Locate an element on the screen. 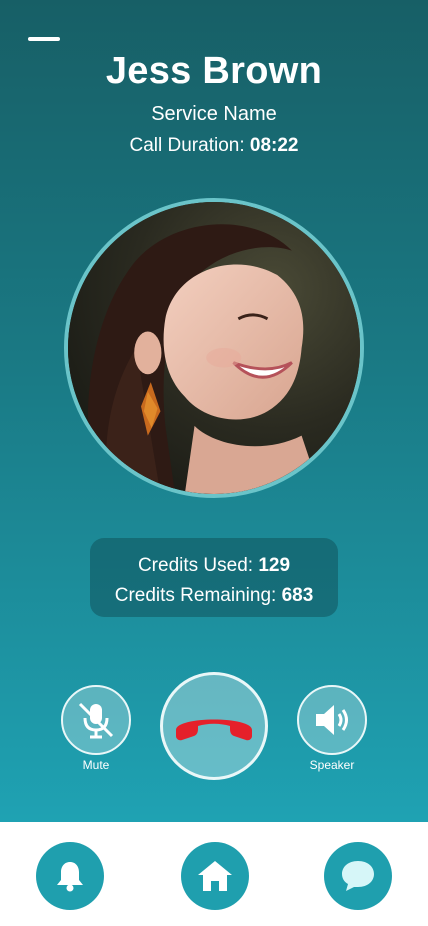 This screenshot has height=926, width=428. caller-name: Jess Brown is located at coordinates (214, 71).